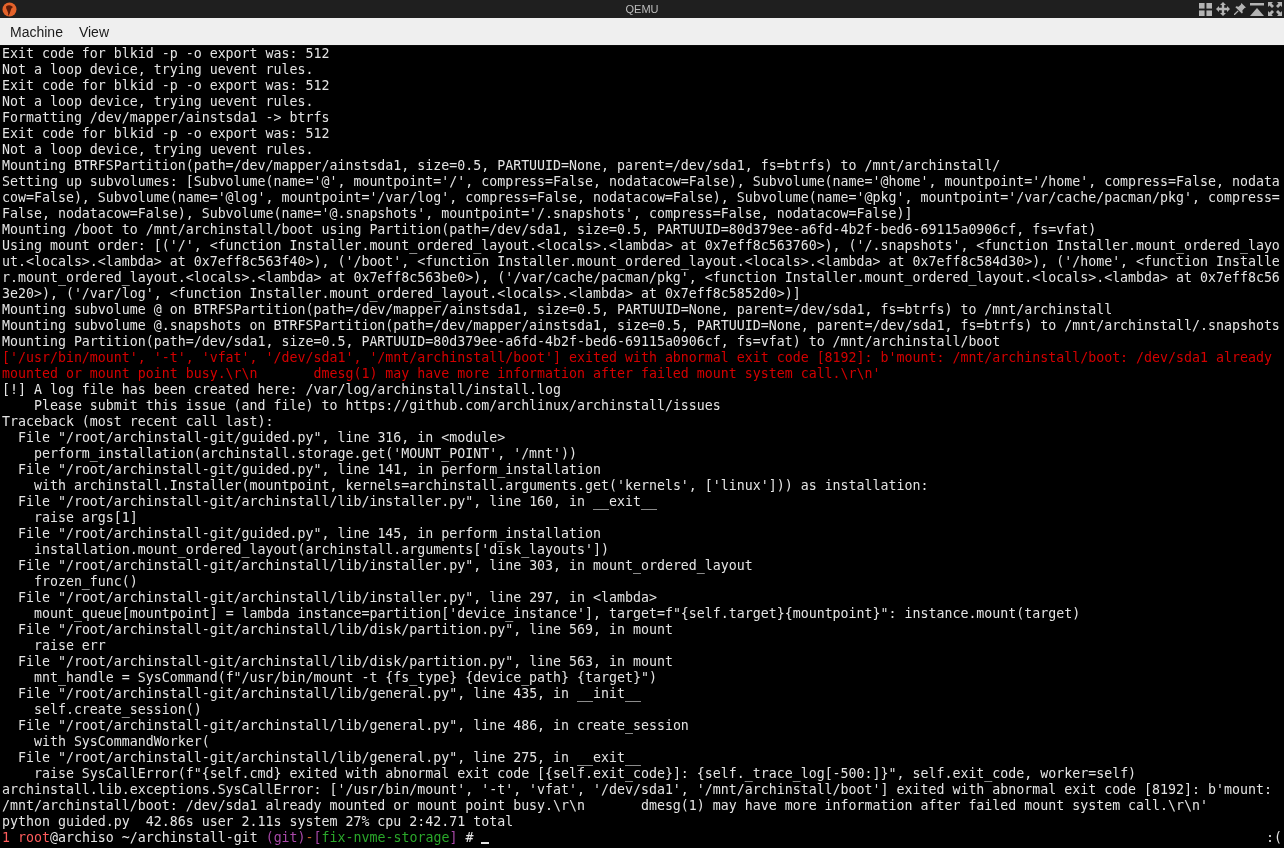  Describe the element at coordinates (641, 245) in the screenshot. I see `terminal-line: Using mount order: [('/', <function Installer.mount_ordered_layout.<locals>.<lambda> at 0x7eff8c563760>), ('/.snapshots', <function Installer.mount_ordered_layo` at that location.